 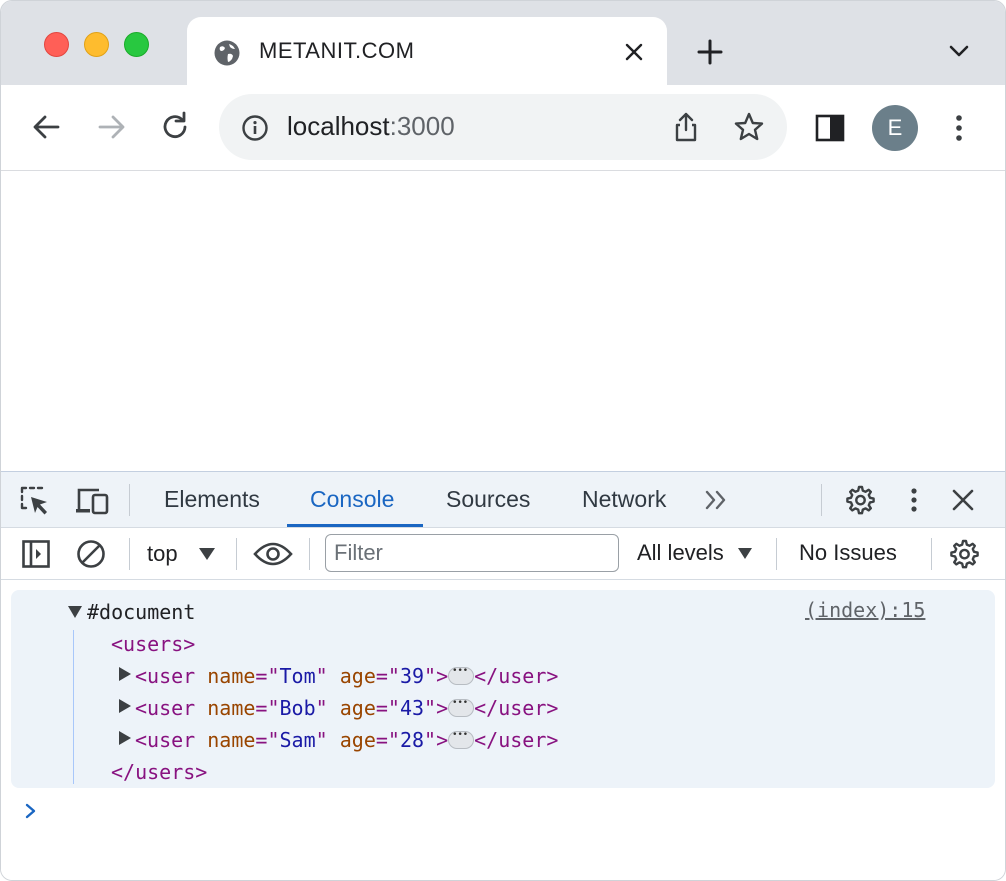 What do you see at coordinates (338, 126) in the screenshot?
I see `url-host: localhost` at bounding box center [338, 126].